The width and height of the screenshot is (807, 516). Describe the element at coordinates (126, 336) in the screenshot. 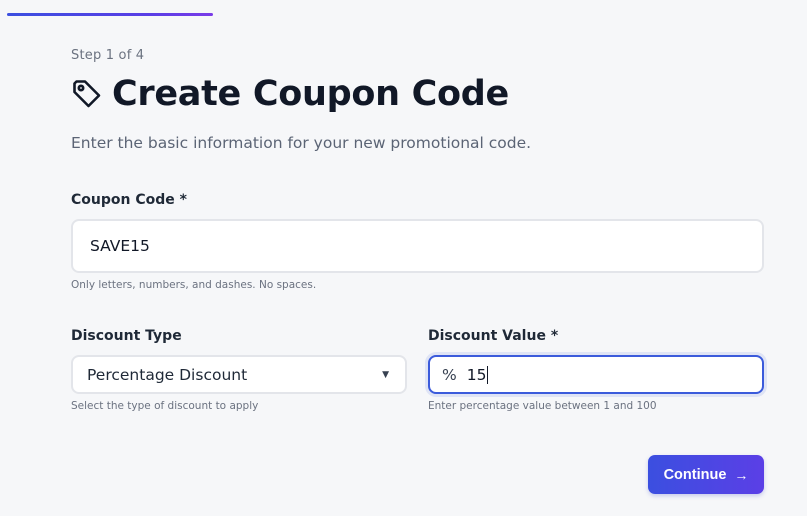

I see `discount-type-label: Discount Type` at that location.